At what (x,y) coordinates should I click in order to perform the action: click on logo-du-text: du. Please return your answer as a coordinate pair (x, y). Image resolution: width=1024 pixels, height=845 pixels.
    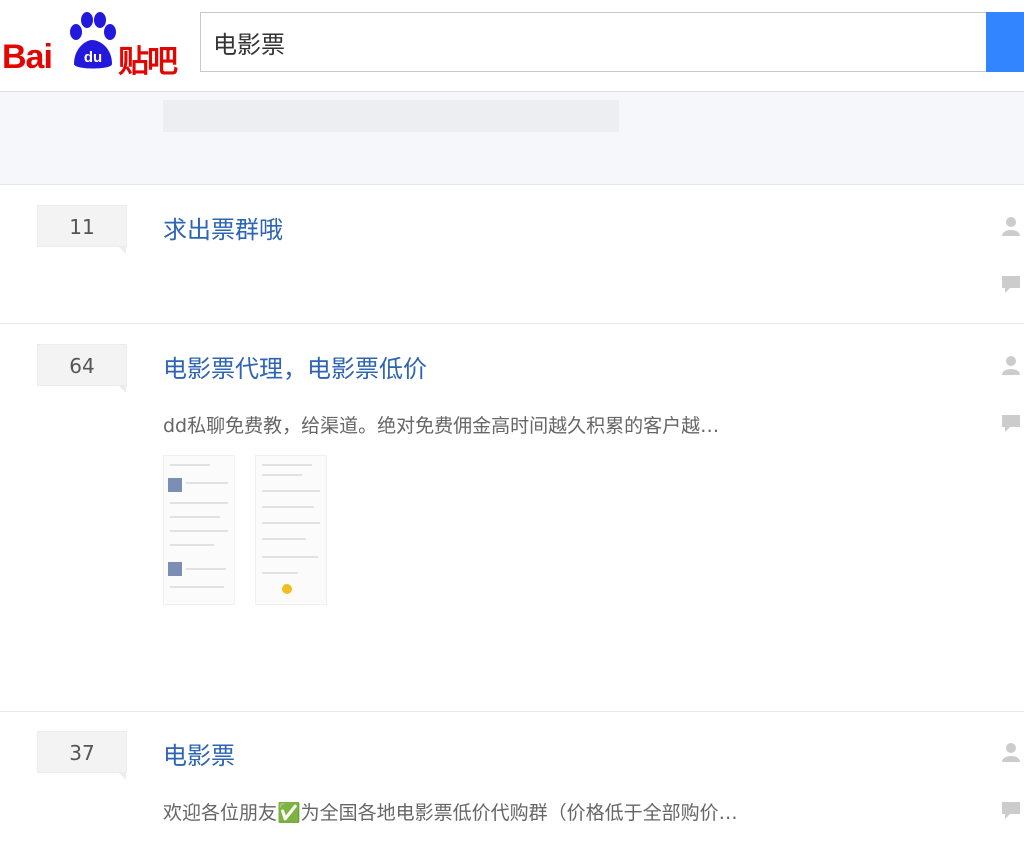
    Looking at the image, I should click on (93, 57).